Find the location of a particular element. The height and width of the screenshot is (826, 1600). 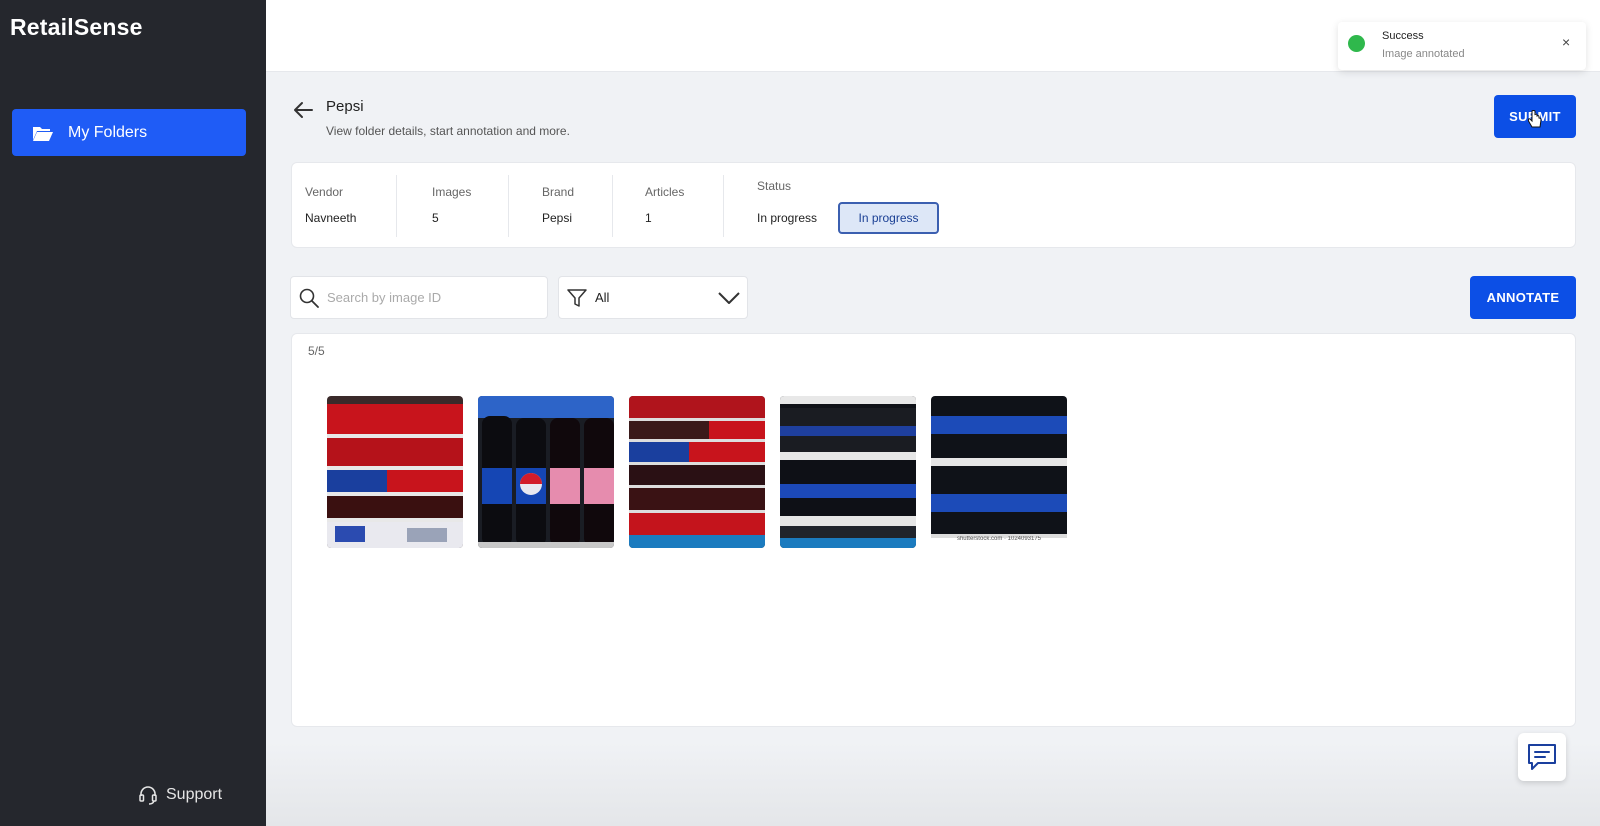

toast-title: Success is located at coordinates (1403, 36).